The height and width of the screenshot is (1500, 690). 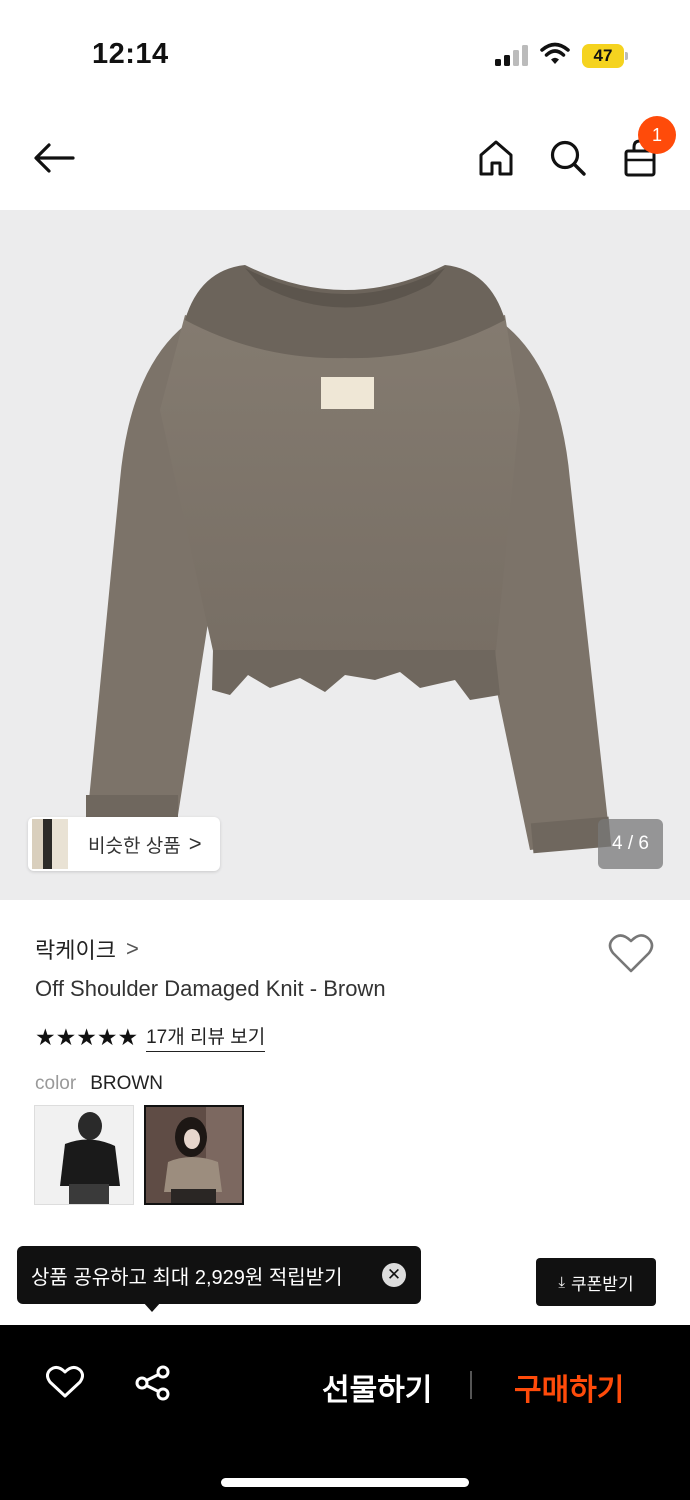 I want to click on rating-row: ★★★★★ 17개 리뷰 보기, so click(x=150, y=1037).